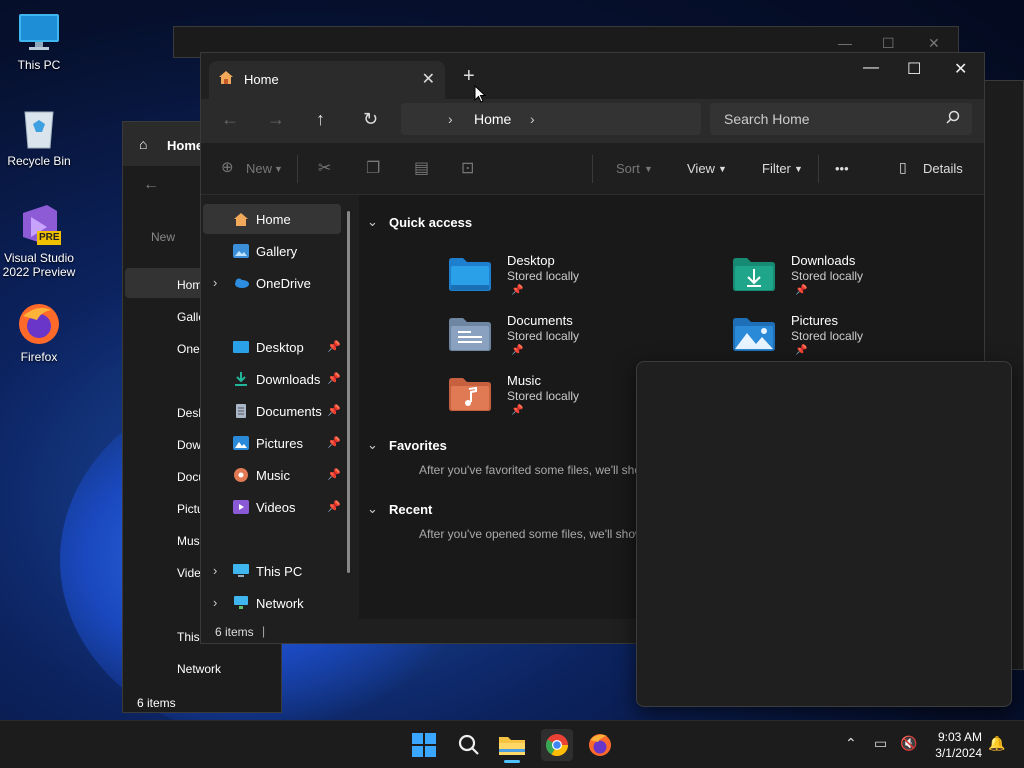 The image size is (1024, 768). I want to click on address-bar: › Home ›, so click(551, 119).